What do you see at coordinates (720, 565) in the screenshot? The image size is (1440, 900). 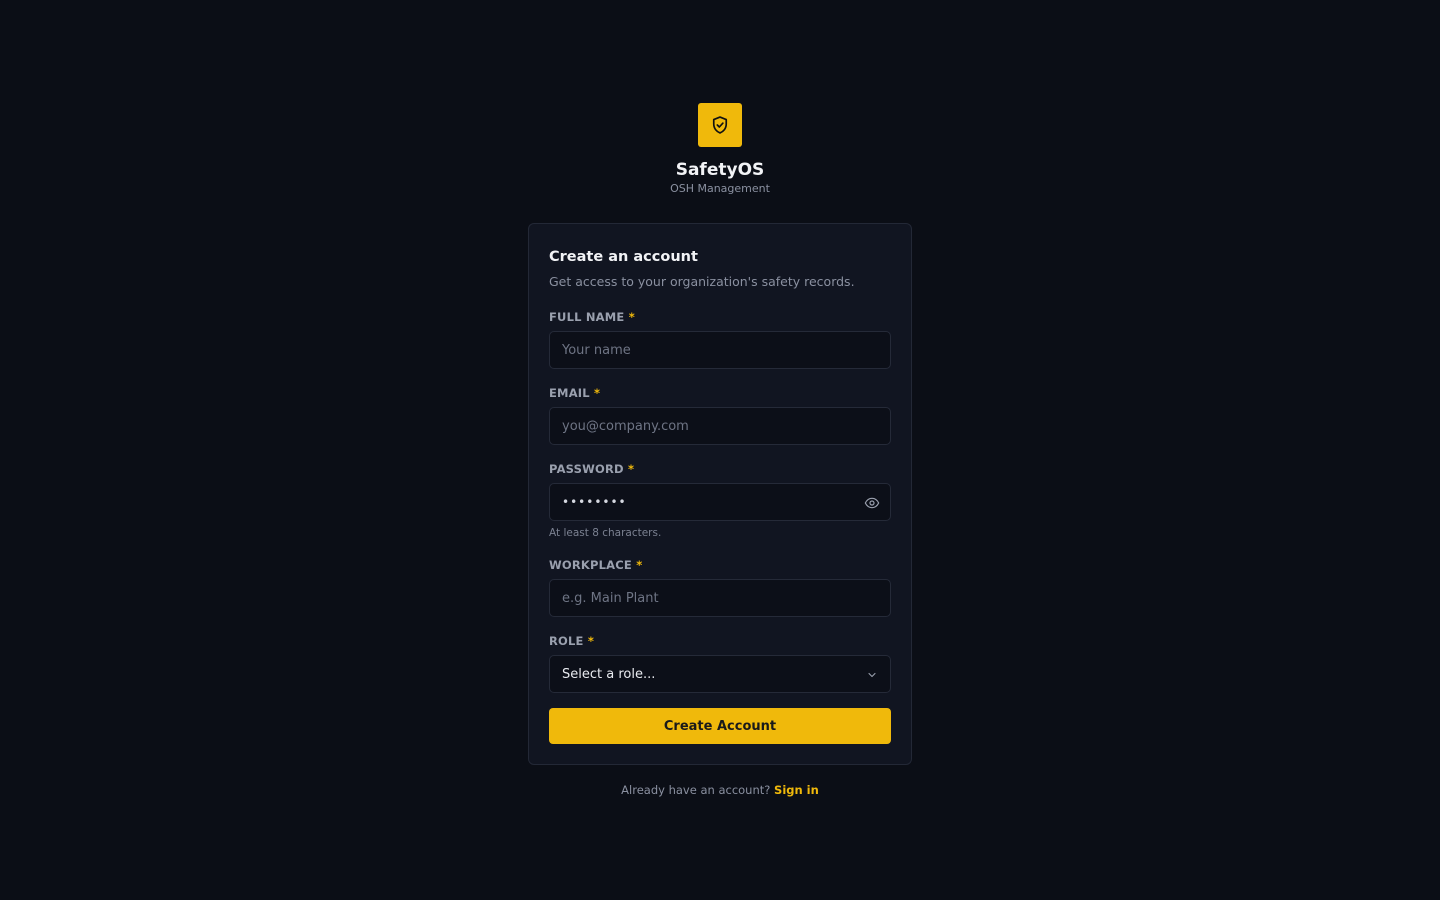 I see `workplace-label: WORKPLACE *` at bounding box center [720, 565].